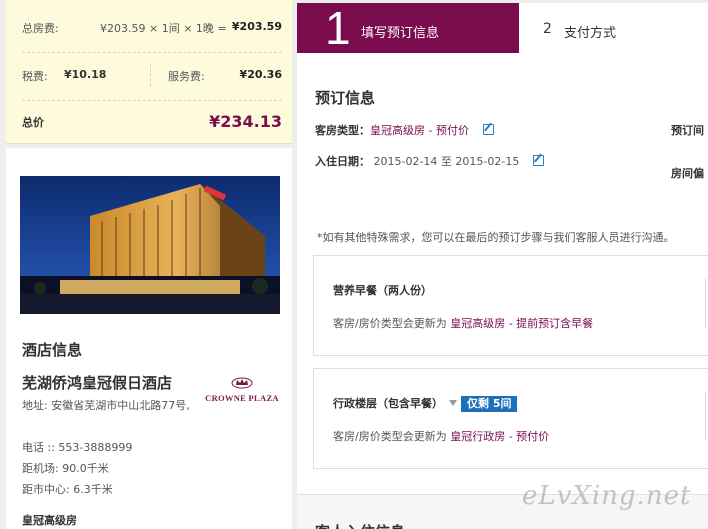 The image size is (708, 529). What do you see at coordinates (510, 418) in the screenshot?
I see `upgrade-option-executive-floor: 行政楼层（包含早餐） 仅剩 5间 客房/房价类型会更新为 皇冠行政房 - 预付价` at bounding box center [510, 418].